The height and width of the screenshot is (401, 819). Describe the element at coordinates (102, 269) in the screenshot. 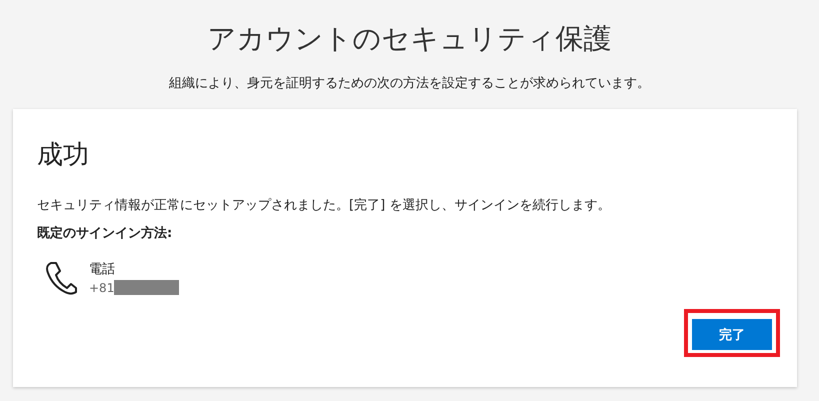

I see `method-name: 電話` at that location.